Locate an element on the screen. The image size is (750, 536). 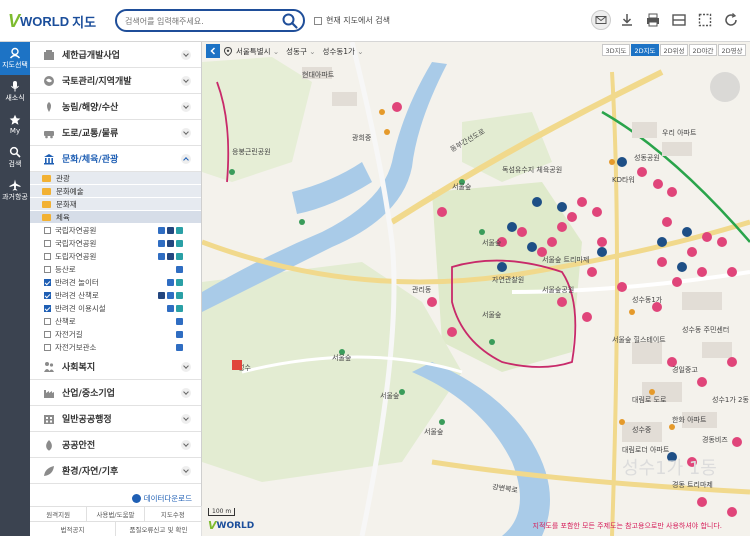
breadcrumb-dong: 성수동1가 is located at coordinates (343, 51).